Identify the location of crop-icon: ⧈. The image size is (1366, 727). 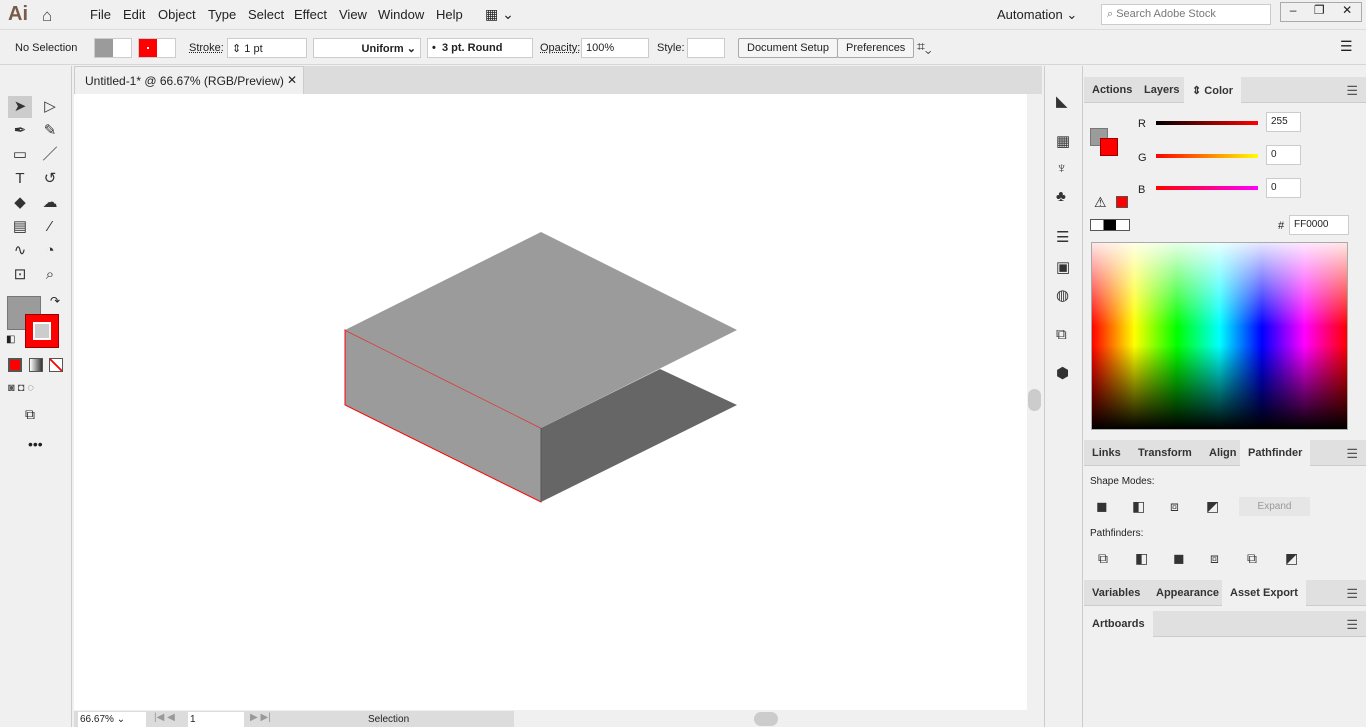
(1214, 558).